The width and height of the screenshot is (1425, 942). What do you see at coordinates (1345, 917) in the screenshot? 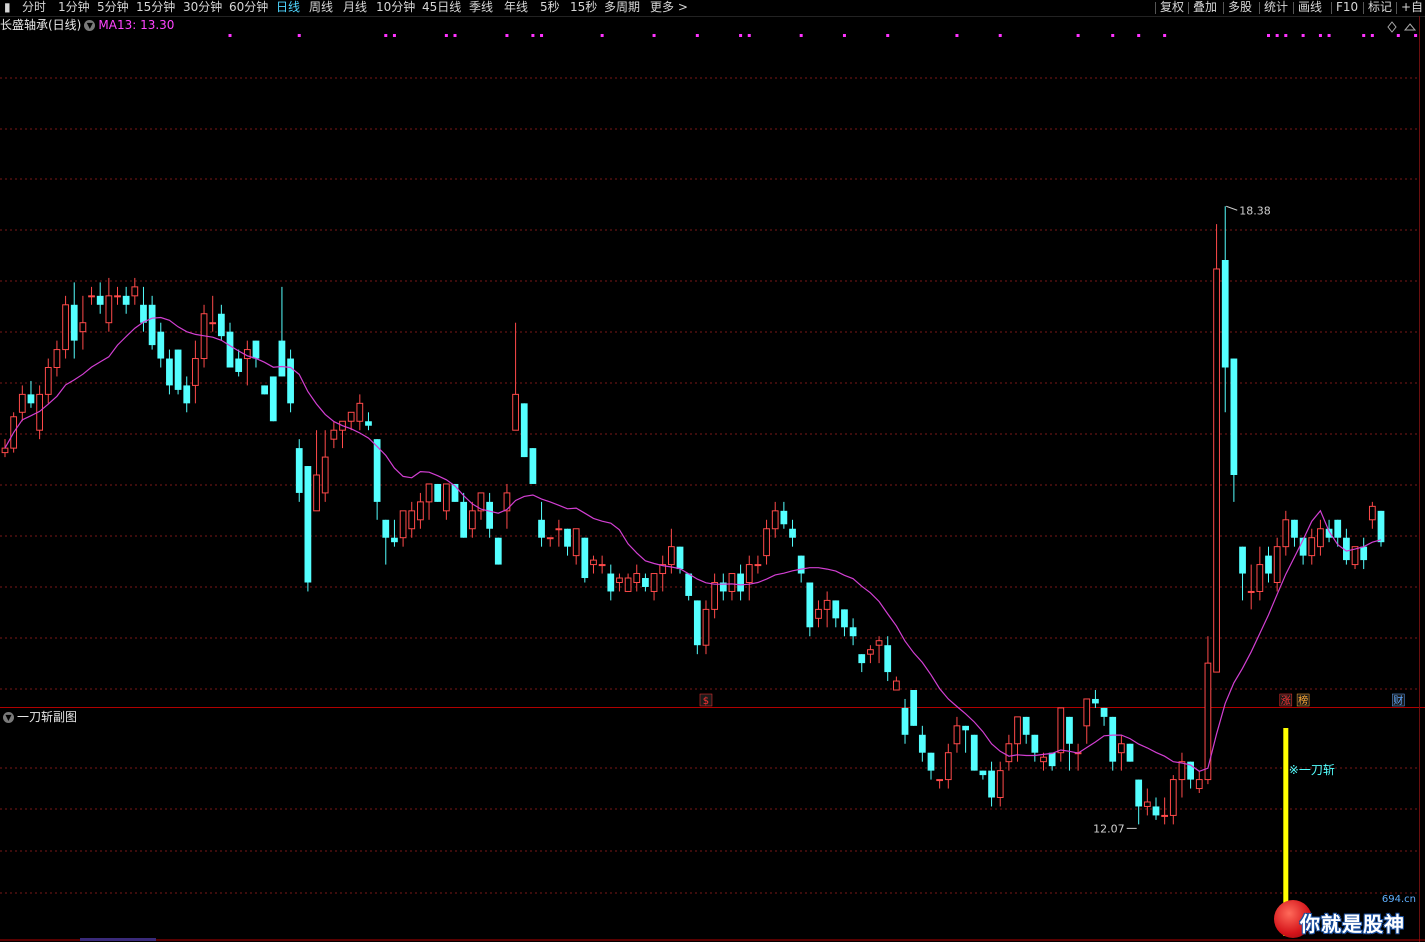
I see `watermark-logo: 694.cn 你就是股神` at bounding box center [1345, 917].